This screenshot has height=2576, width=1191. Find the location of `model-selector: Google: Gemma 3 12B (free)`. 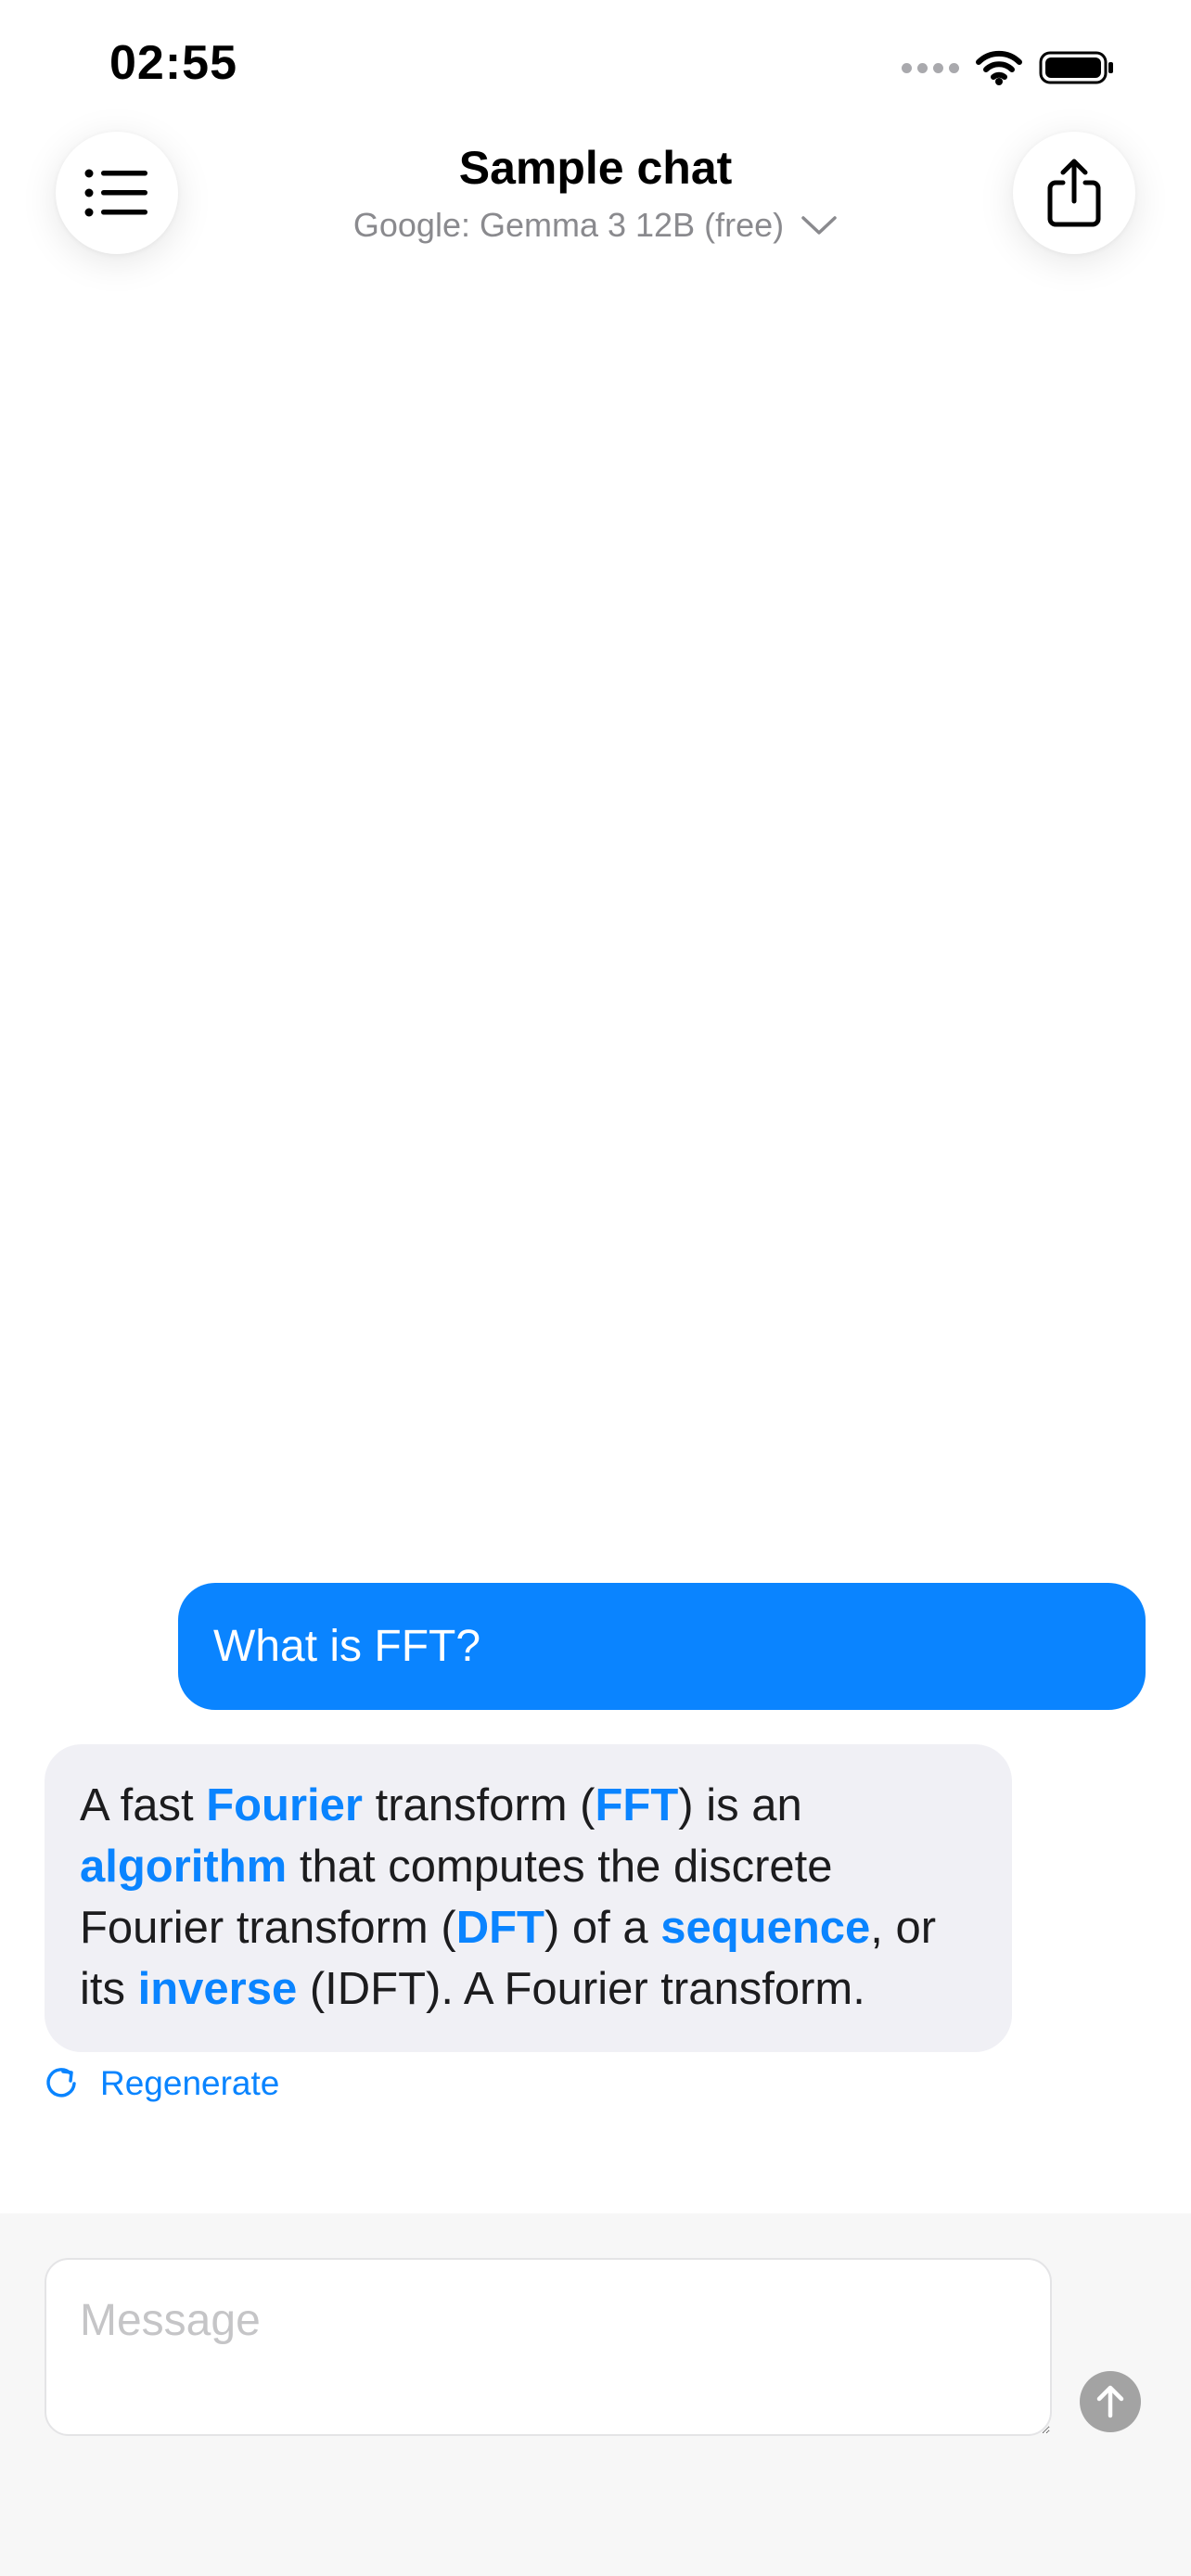

model-selector: Google: Gemma 3 12B (free) is located at coordinates (595, 226).